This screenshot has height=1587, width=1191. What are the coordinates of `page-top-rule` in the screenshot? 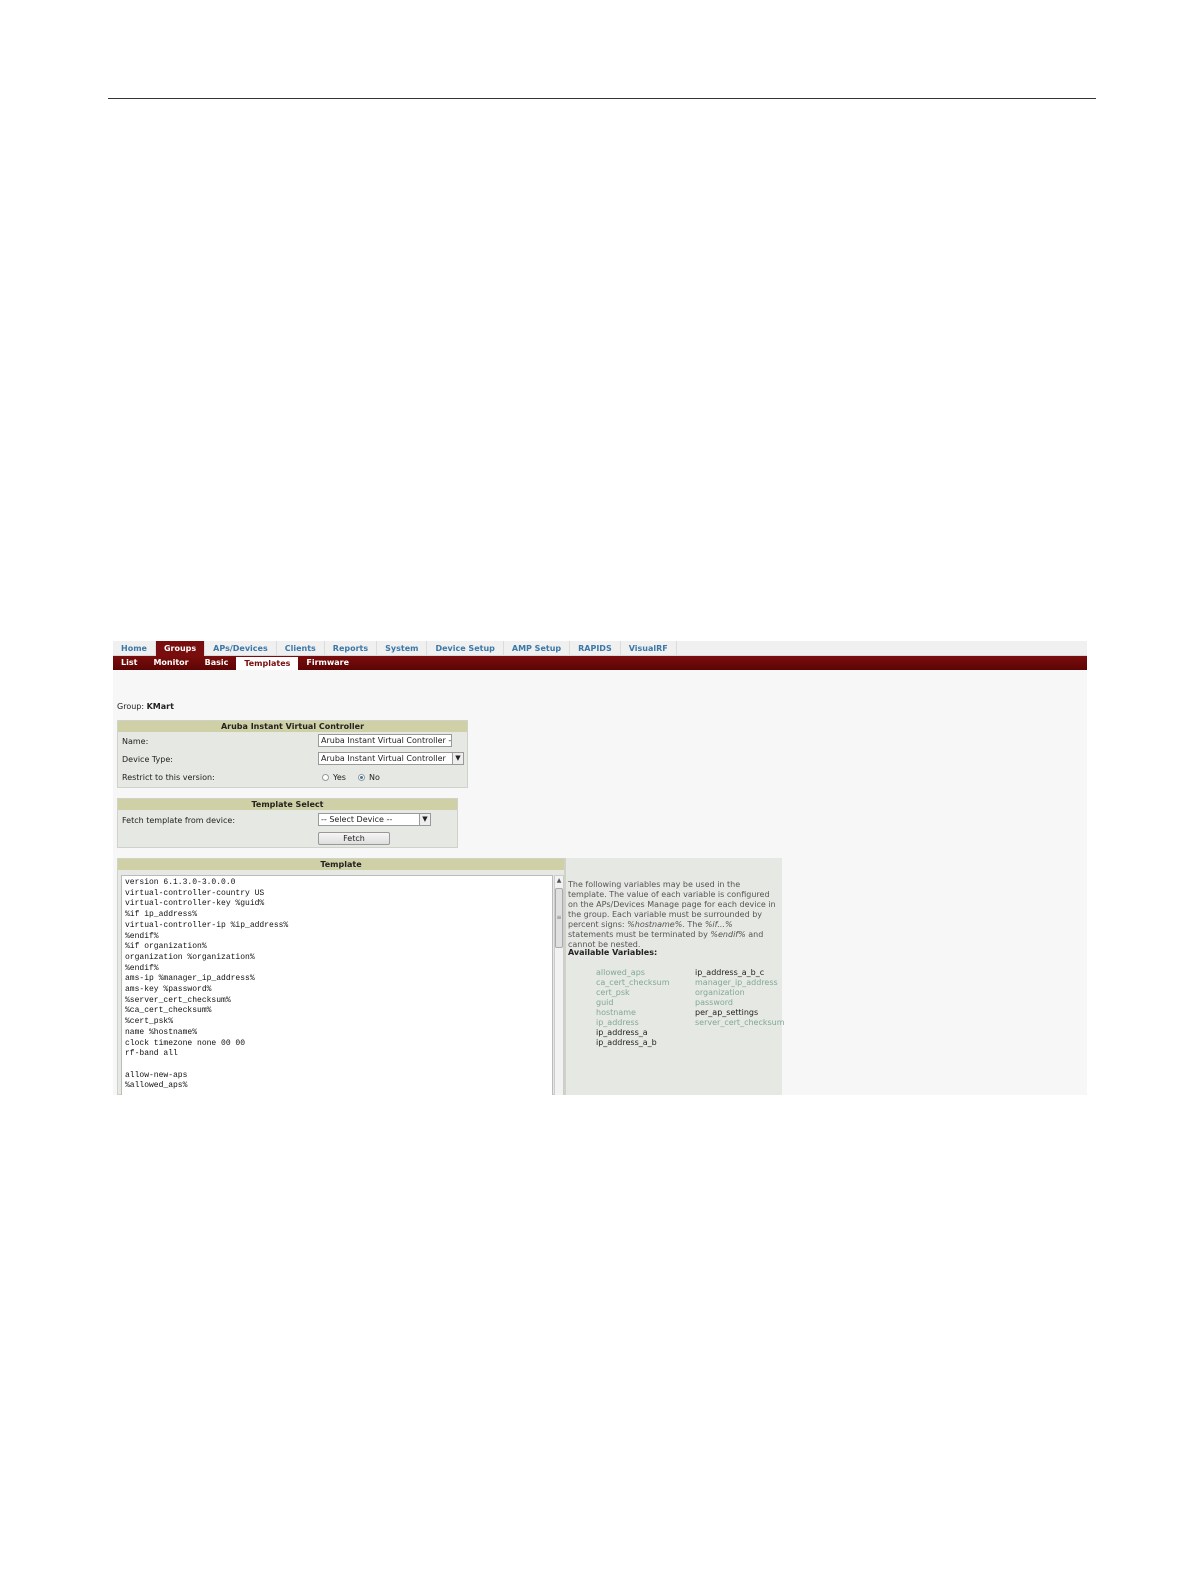 It's located at (602, 98).